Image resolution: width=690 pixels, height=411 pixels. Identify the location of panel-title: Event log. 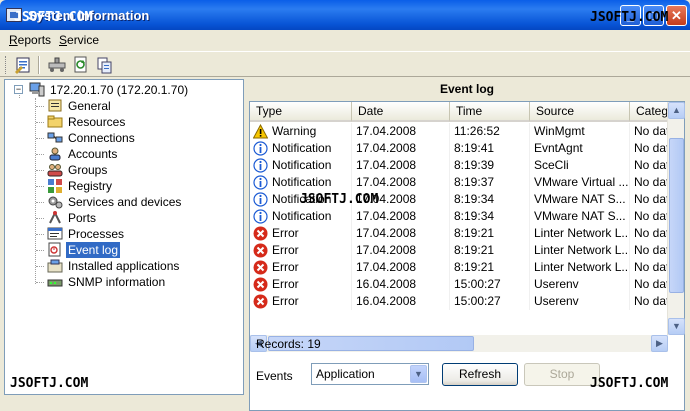
(466, 89).